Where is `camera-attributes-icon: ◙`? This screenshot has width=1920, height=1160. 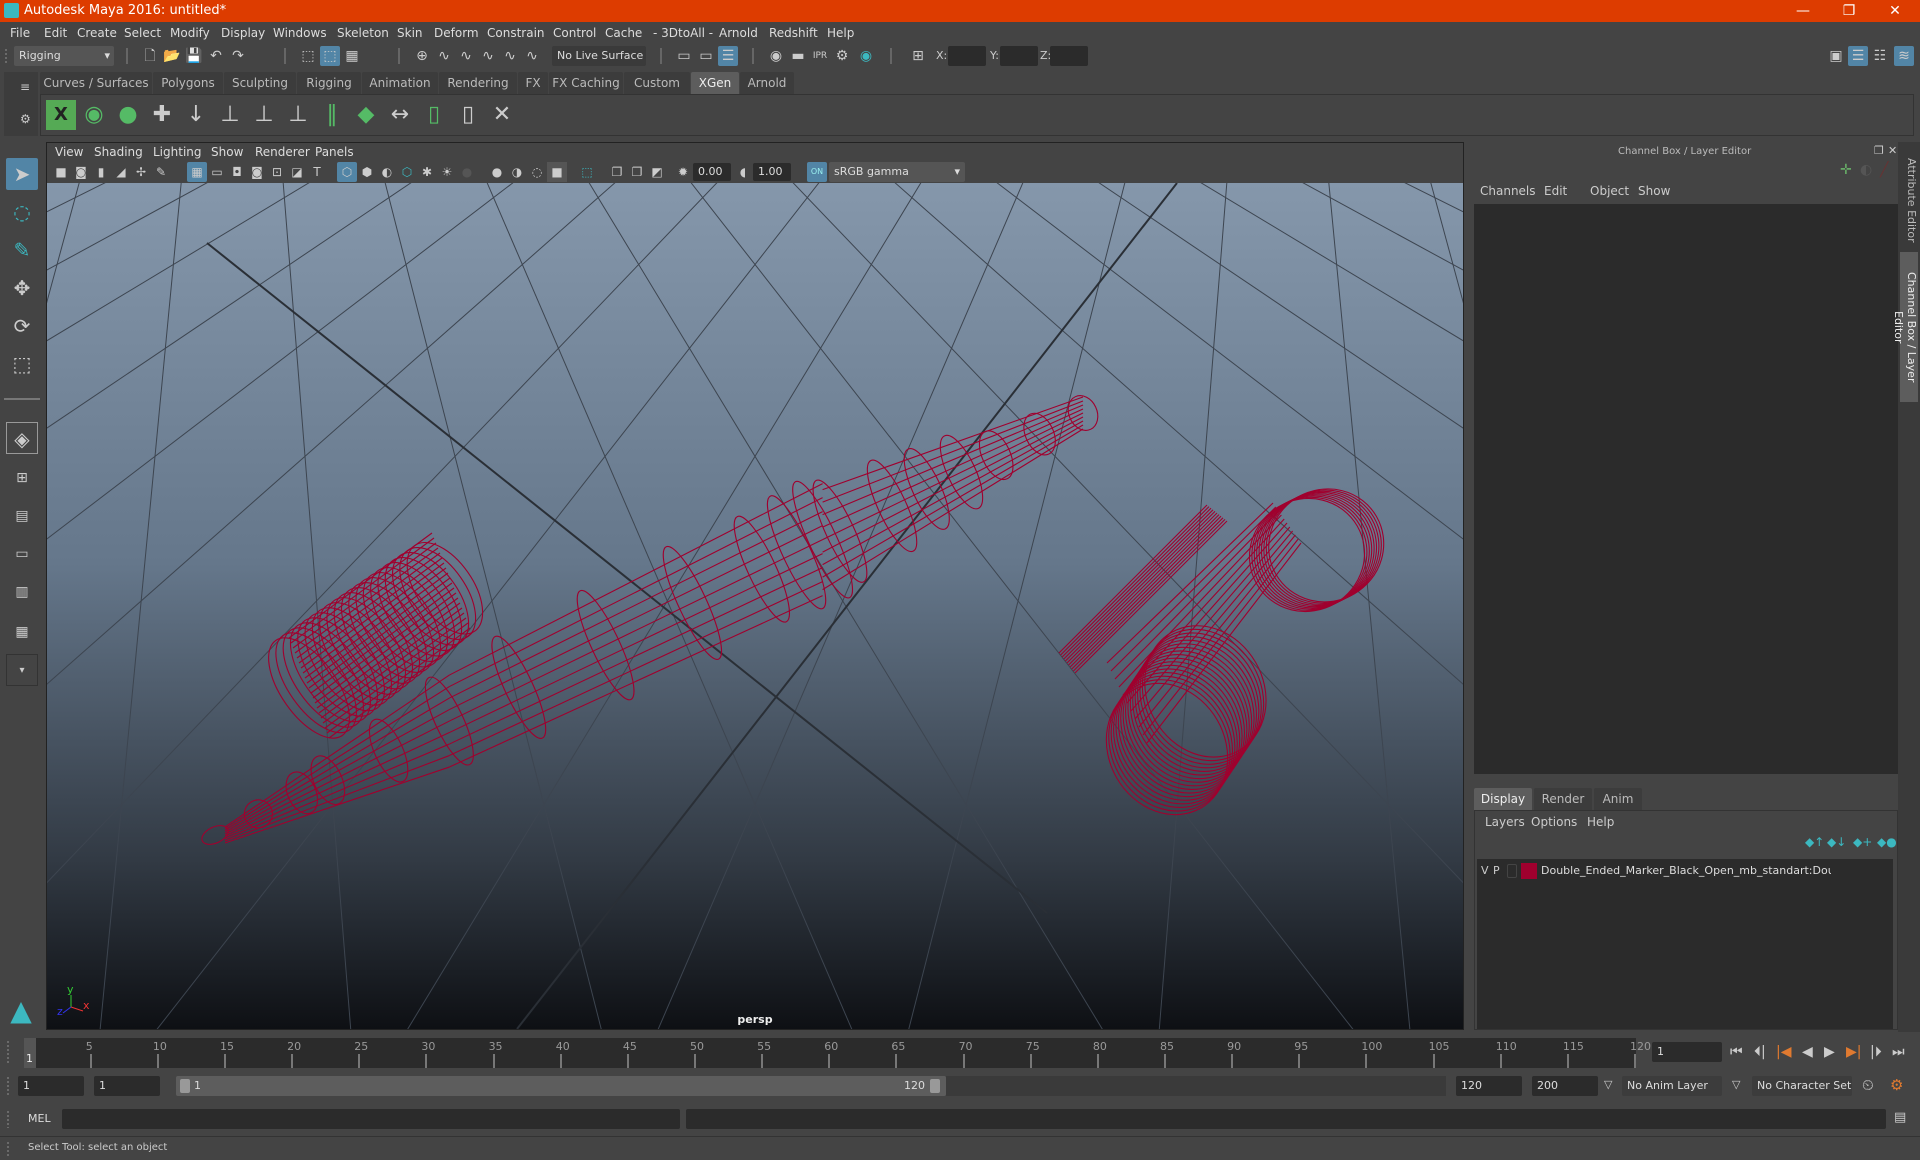 camera-attributes-icon: ◙ is located at coordinates (81, 172).